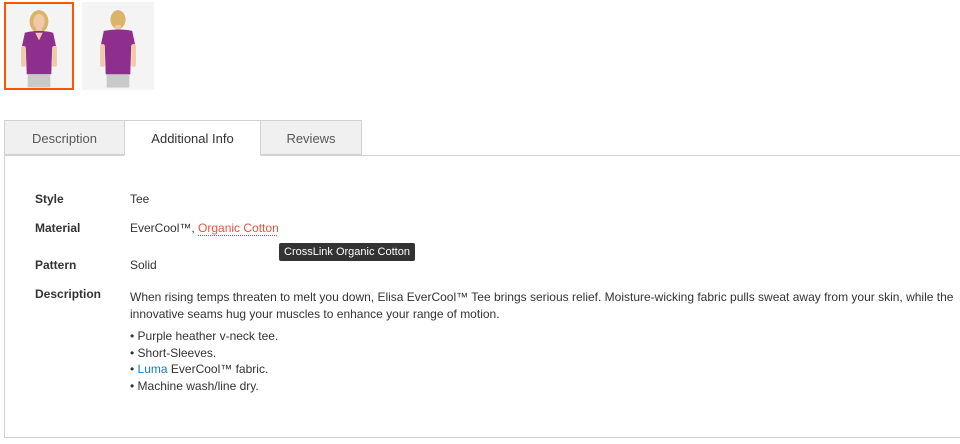  I want to click on list-item: • Luma EverCool™ fabric., so click(204, 369).